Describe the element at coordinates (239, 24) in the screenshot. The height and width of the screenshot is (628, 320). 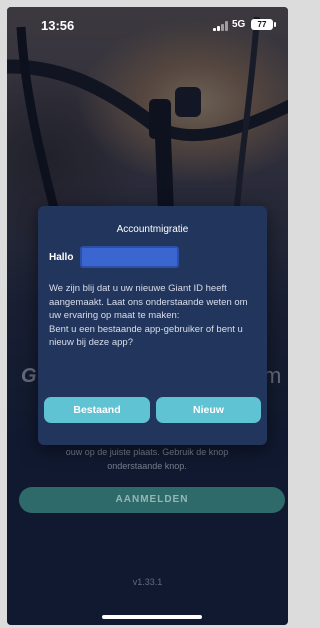
I see `network-type: 5G` at that location.